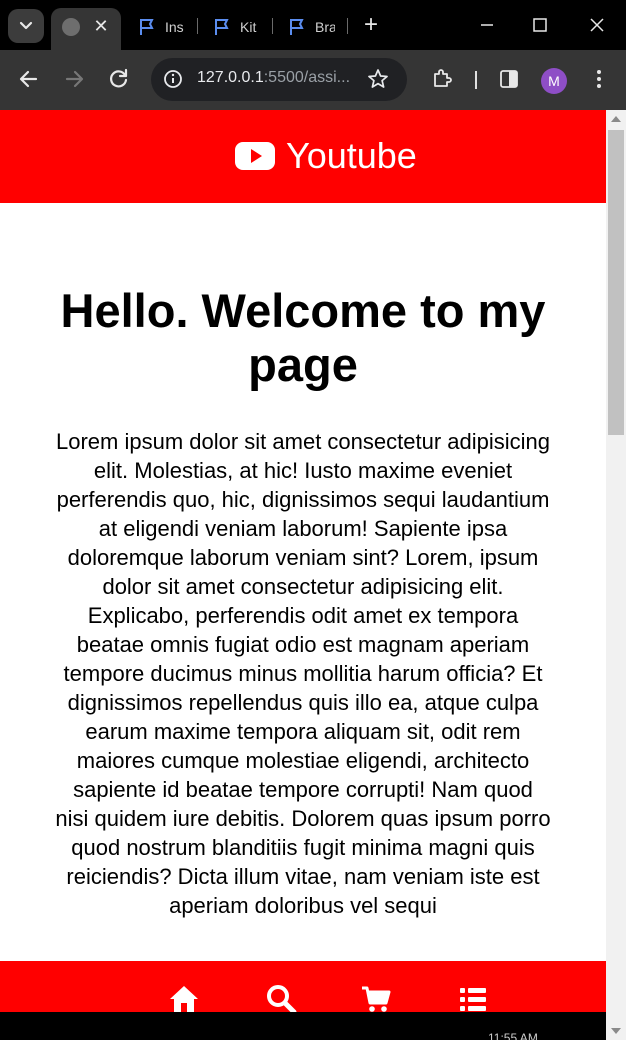 The width and height of the screenshot is (626, 1040). What do you see at coordinates (248, 27) in the screenshot?
I see `tab-label: Kit` at bounding box center [248, 27].